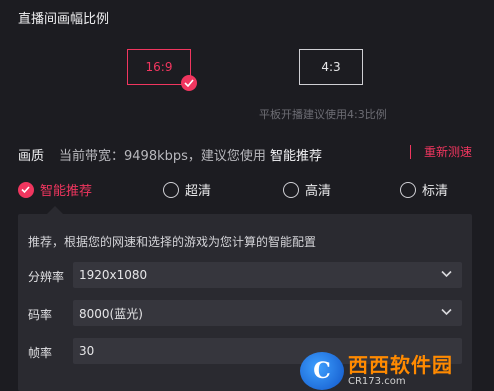  I want to click on quality-option-standard: 标清, so click(424, 189).